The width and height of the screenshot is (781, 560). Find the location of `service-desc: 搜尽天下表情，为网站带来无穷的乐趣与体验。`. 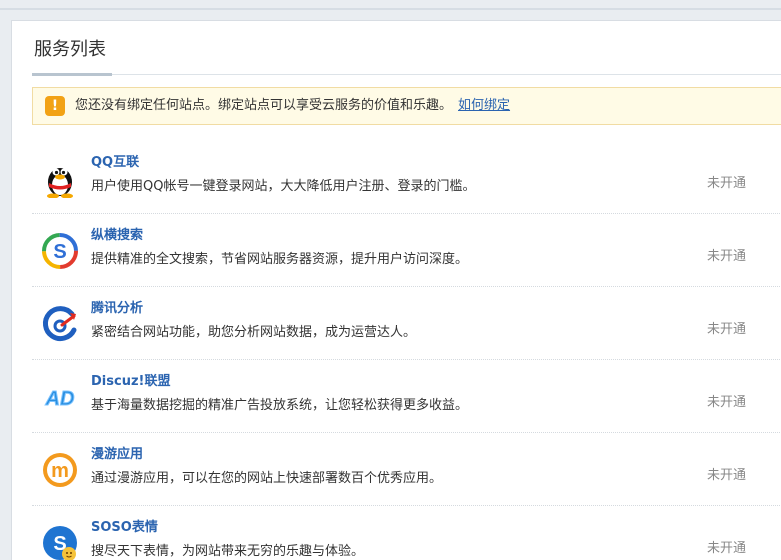

service-desc: 搜尽天下表情，为网站带来无穷的乐趣与体验。 is located at coordinates (228, 551).